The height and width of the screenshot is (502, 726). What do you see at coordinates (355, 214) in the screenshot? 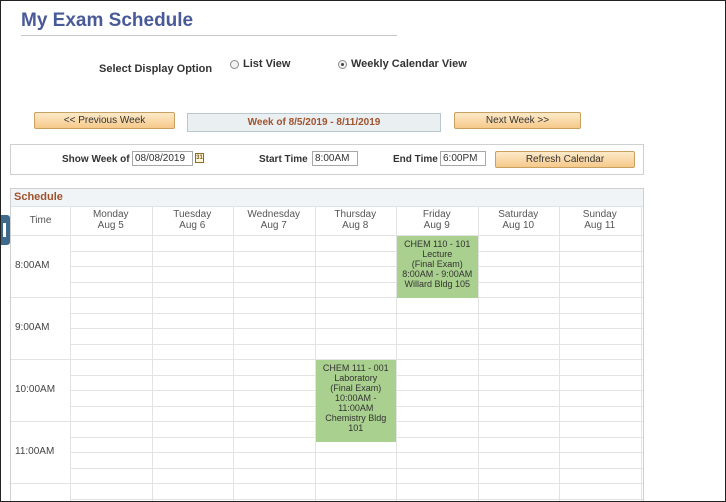
I see `day-name: Thursday` at bounding box center [355, 214].